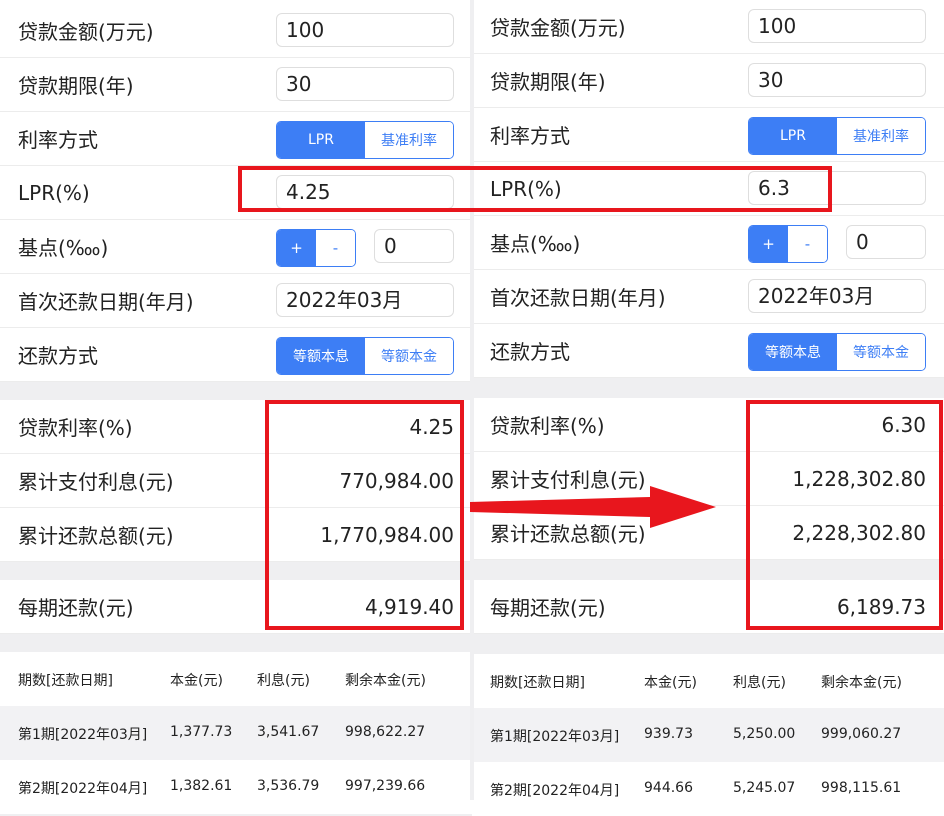 This screenshot has width=944, height=816. What do you see at coordinates (288, 786) in the screenshot?
I see `table-cell-interest: 3,536.79` at bounding box center [288, 786].